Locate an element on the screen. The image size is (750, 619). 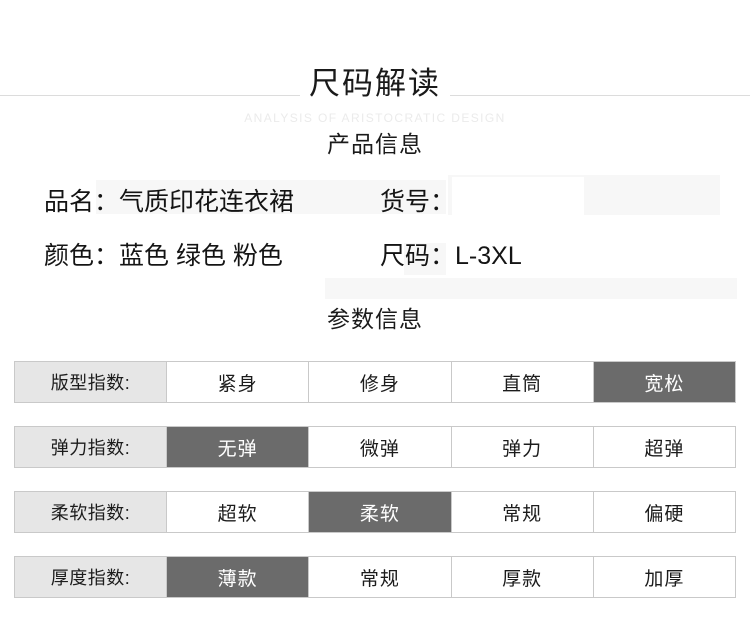
param-row-label: 厚度指数: is located at coordinates (91, 577).